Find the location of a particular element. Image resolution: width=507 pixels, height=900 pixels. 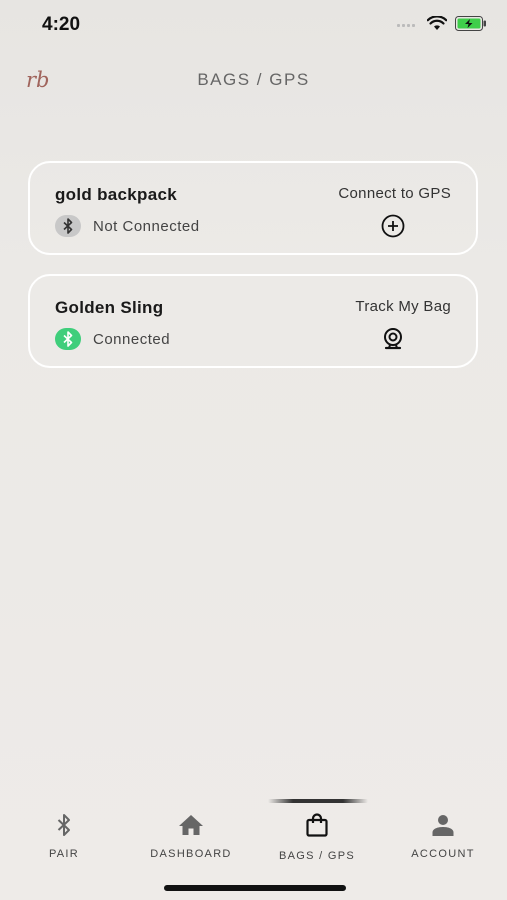

connection-status: Not Connected is located at coordinates (127, 226).